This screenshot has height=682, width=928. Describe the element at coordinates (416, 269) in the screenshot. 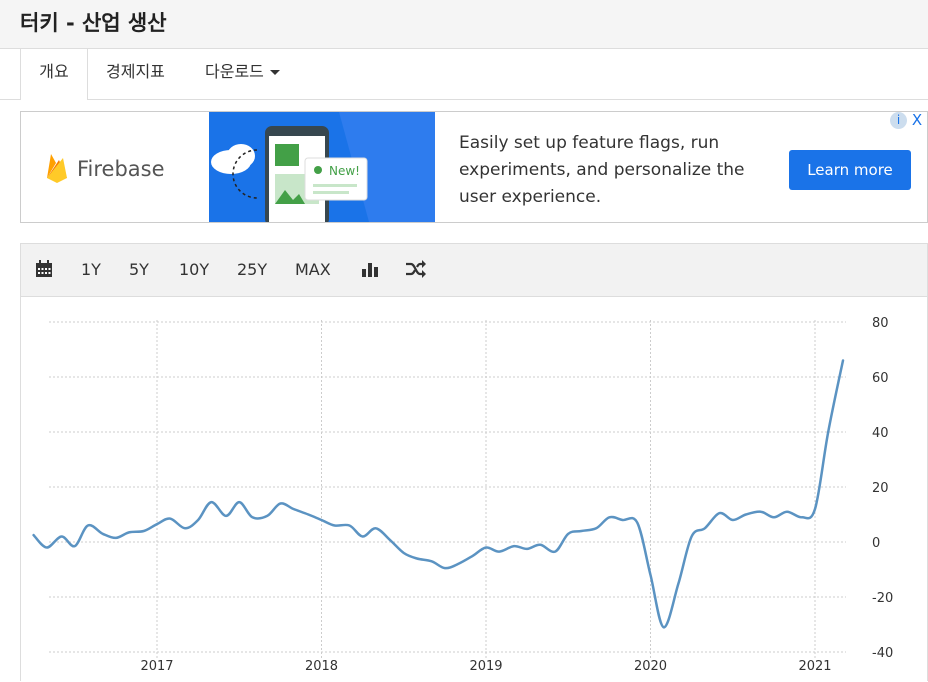

I see `shuffle-icon` at that location.